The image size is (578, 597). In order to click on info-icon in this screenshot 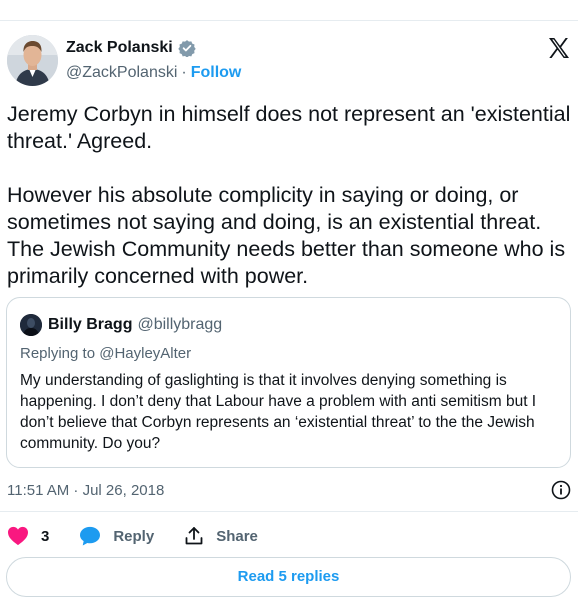, I will do `click(561, 490)`.